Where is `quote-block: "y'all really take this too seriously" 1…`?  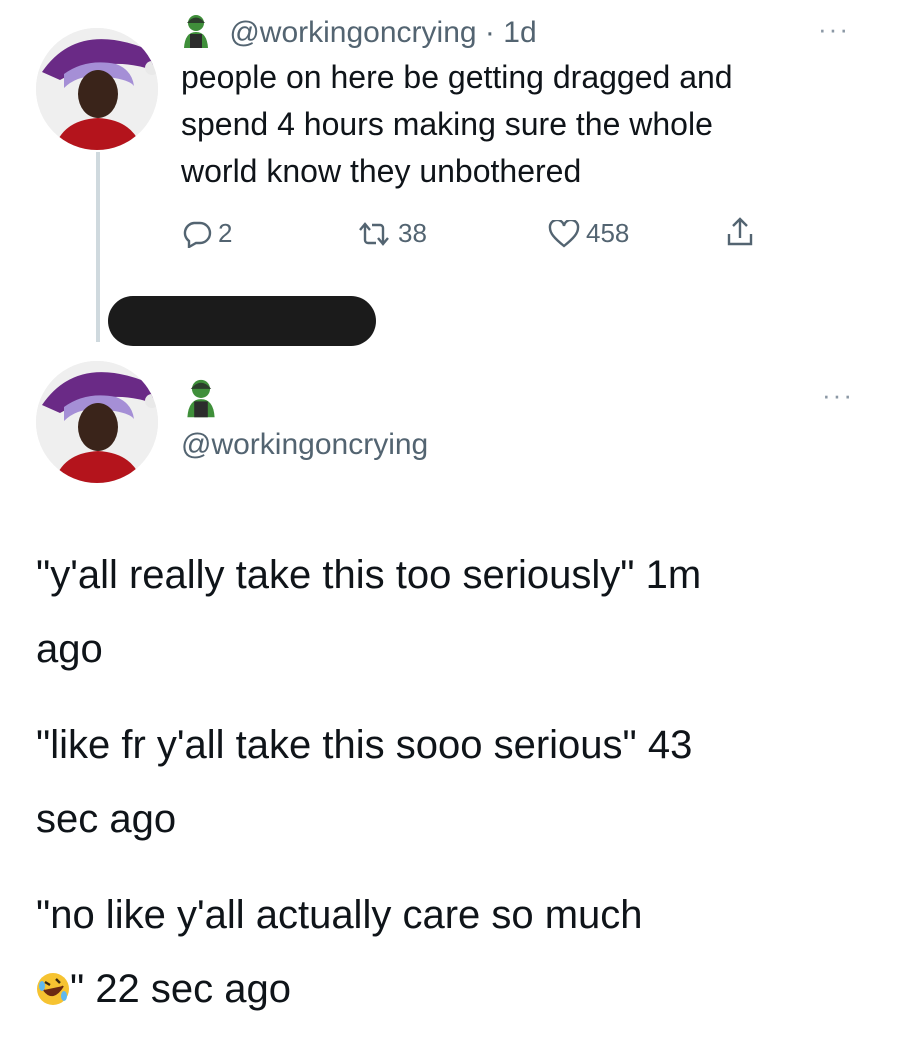 quote-block: "y'all really take this too seriously" 1… is located at coordinates (461, 612).